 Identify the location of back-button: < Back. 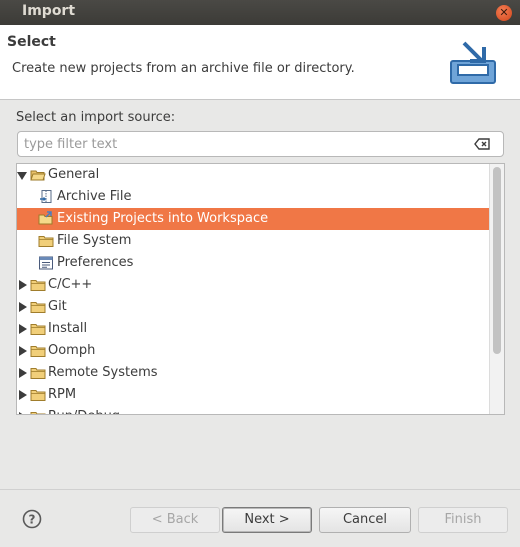
(175, 520).